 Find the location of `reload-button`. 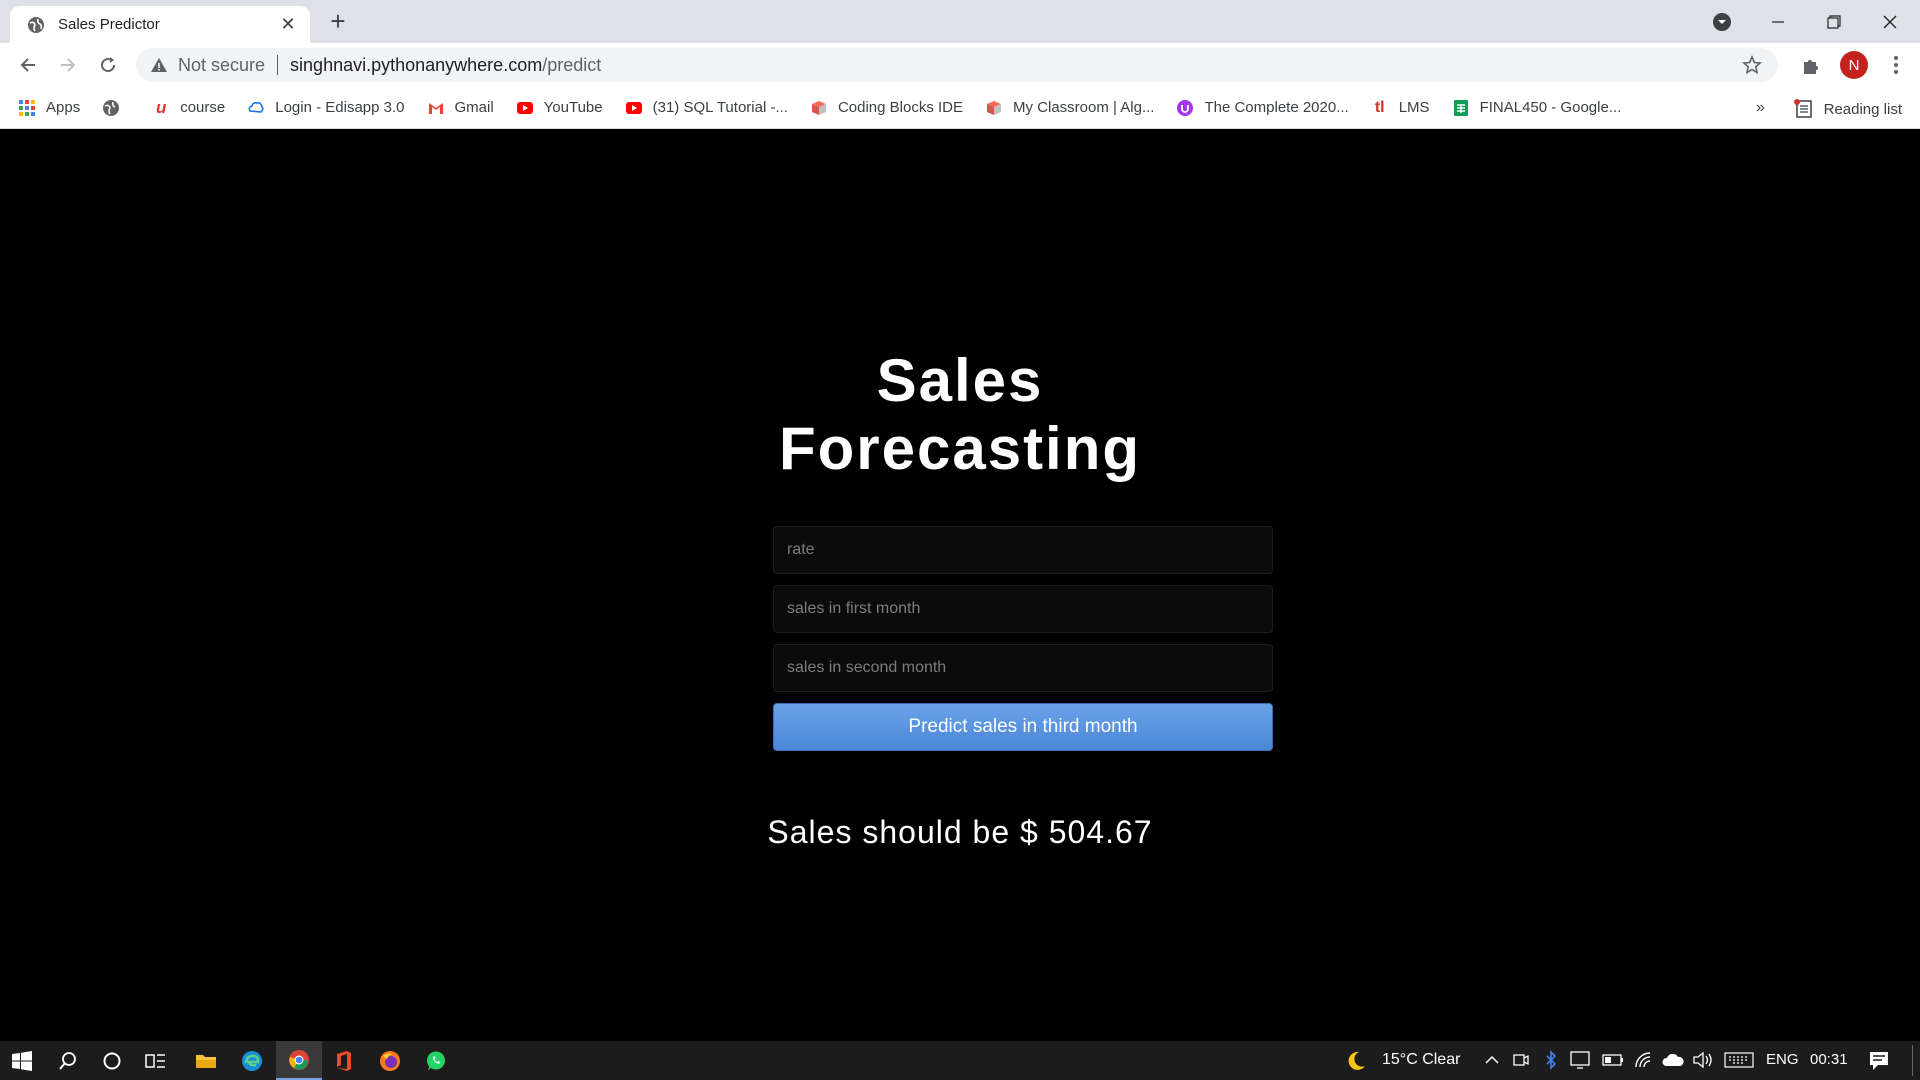

reload-button is located at coordinates (108, 65).